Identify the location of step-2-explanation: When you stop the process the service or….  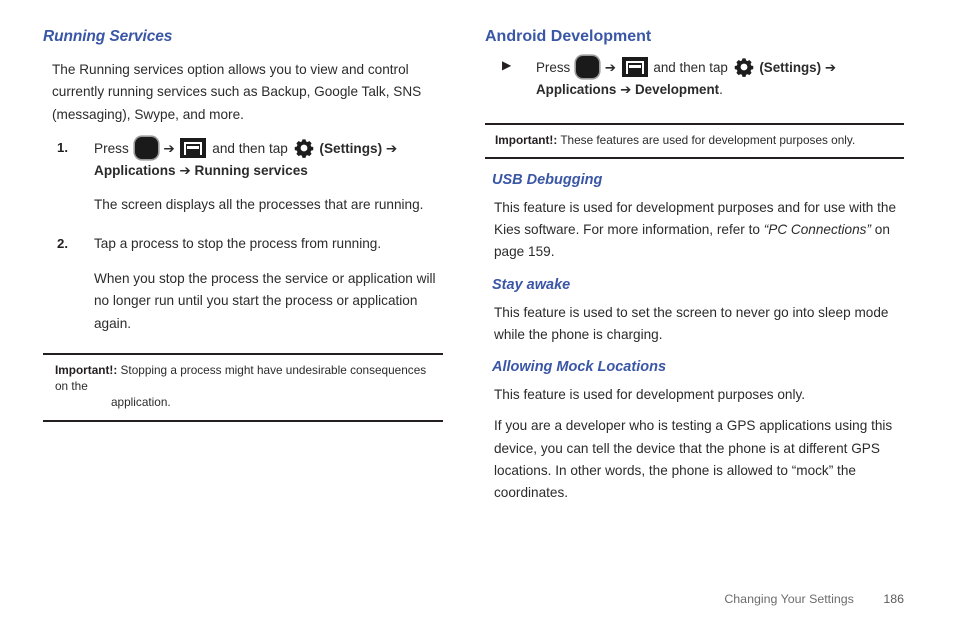
(265, 301).